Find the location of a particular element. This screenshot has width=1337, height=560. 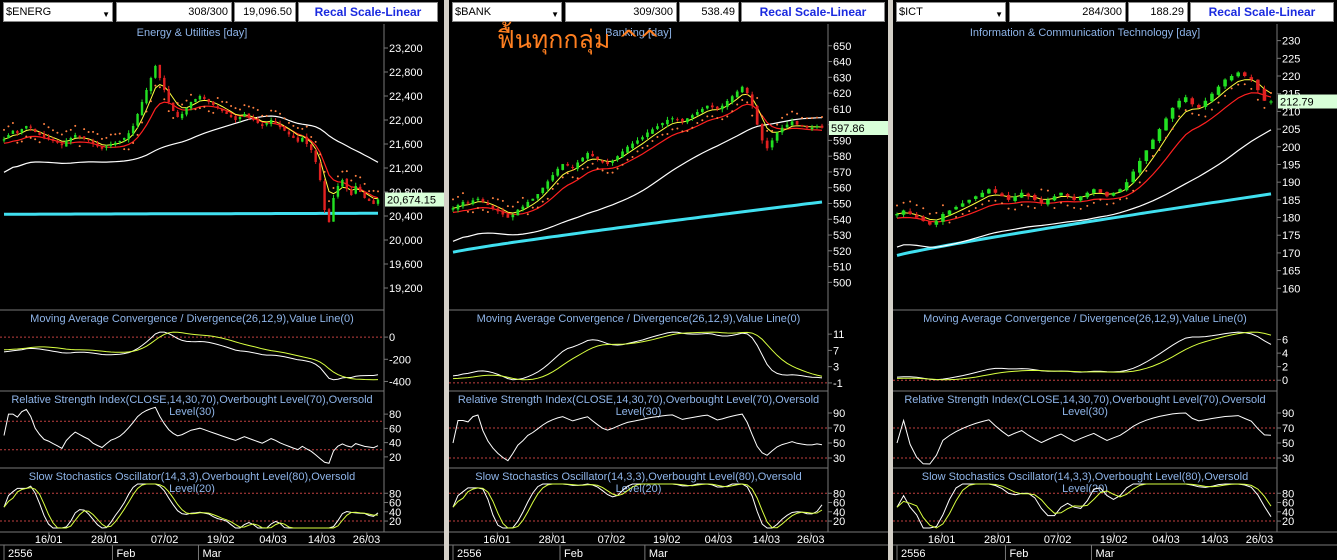

ma-fast-line is located at coordinates (637, 153).